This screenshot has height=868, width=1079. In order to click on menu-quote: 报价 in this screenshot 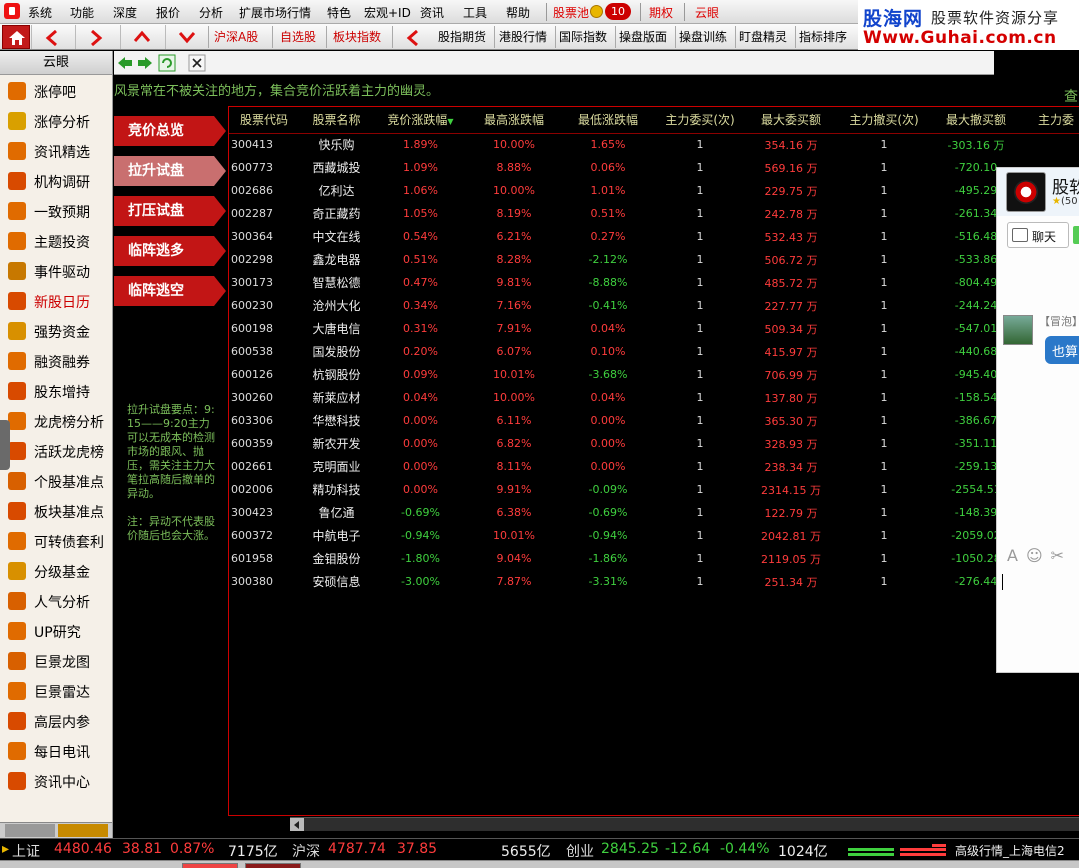, I will do `click(168, 12)`.